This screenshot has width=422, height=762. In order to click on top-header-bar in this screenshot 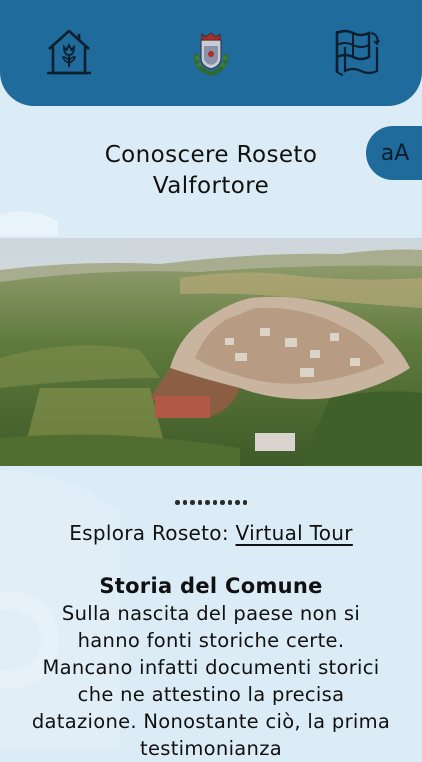, I will do `click(211, 53)`.